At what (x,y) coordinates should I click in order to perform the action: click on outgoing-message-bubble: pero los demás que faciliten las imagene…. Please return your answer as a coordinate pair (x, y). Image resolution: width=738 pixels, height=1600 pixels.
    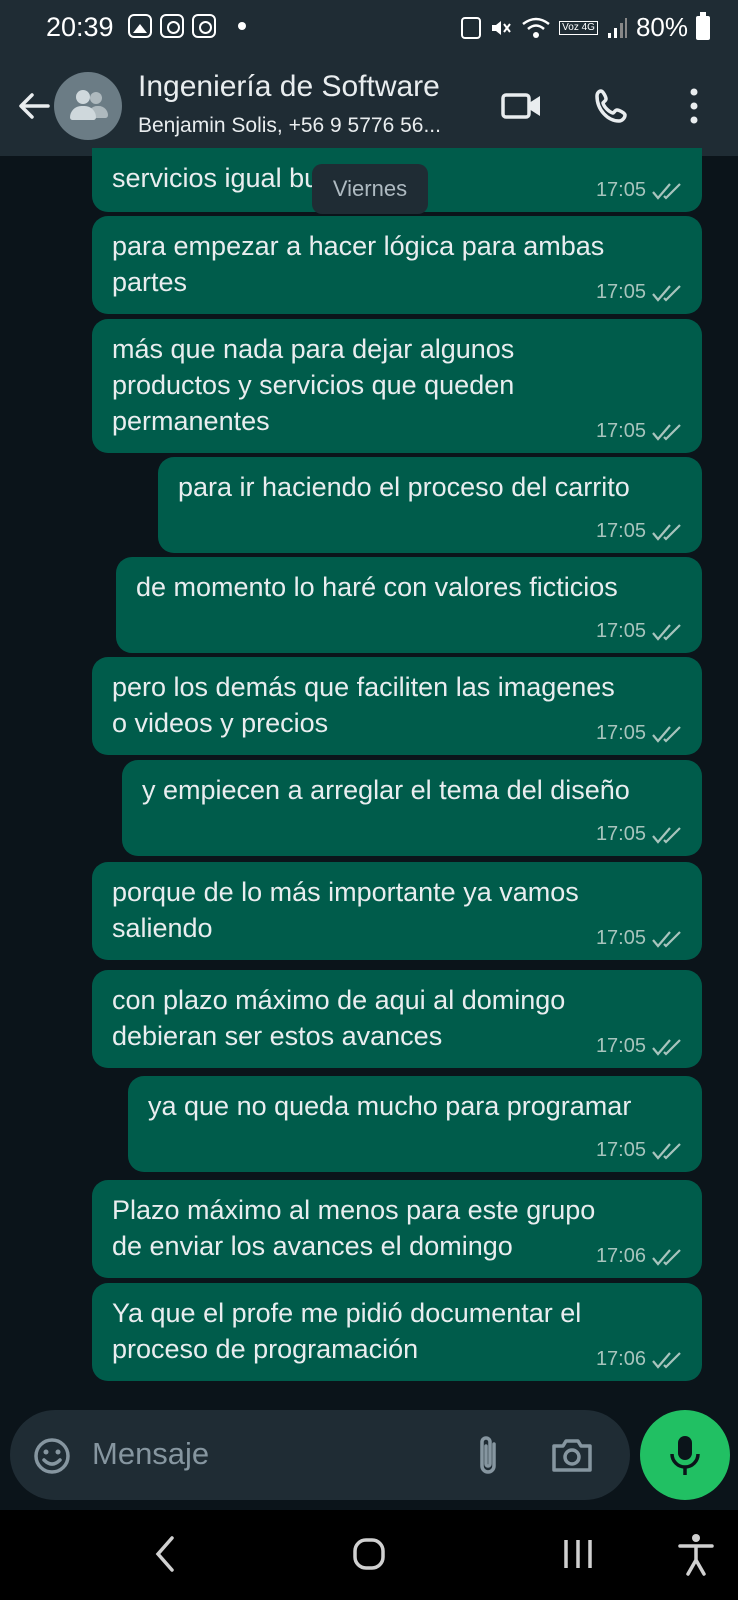
    Looking at the image, I should click on (397, 706).